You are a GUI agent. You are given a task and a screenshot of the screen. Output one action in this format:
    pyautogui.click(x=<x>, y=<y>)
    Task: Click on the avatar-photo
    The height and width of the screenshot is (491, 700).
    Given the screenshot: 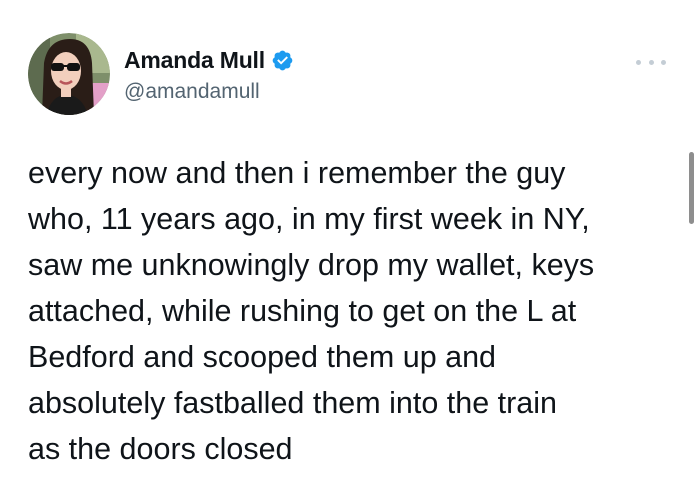 What is the action you would take?
    pyautogui.click(x=69, y=74)
    